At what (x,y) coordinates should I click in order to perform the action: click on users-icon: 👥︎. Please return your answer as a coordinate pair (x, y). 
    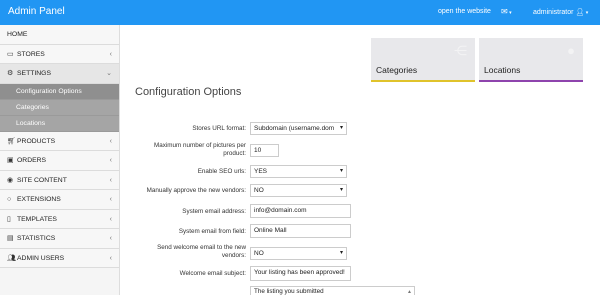
    Looking at the image, I should click on (11, 258).